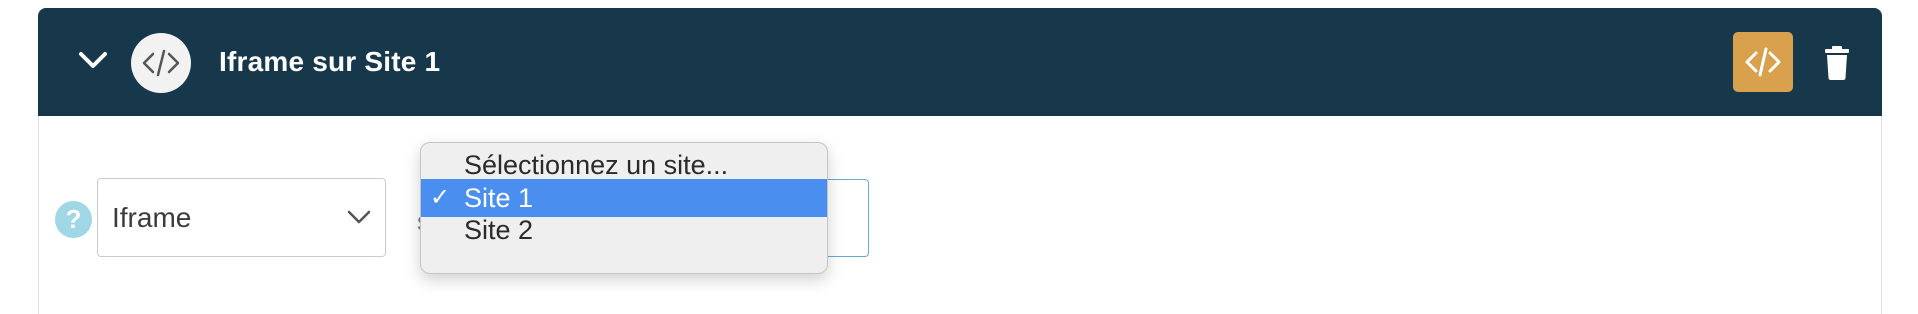 This screenshot has height=314, width=1918. Describe the element at coordinates (73, 219) in the screenshot. I see `help-icon: ?` at that location.